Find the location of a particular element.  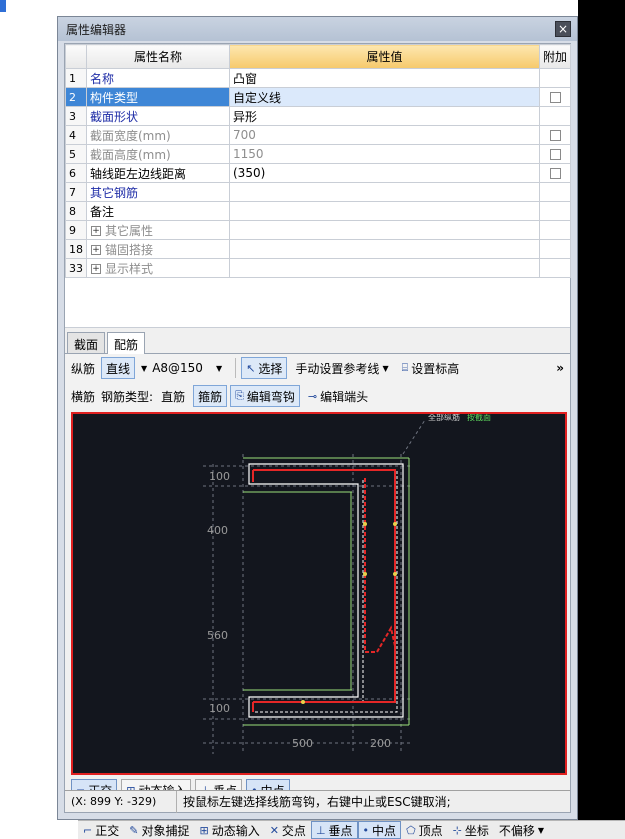

chevron-down-icon: ▼ is located at coordinates (385, 368).